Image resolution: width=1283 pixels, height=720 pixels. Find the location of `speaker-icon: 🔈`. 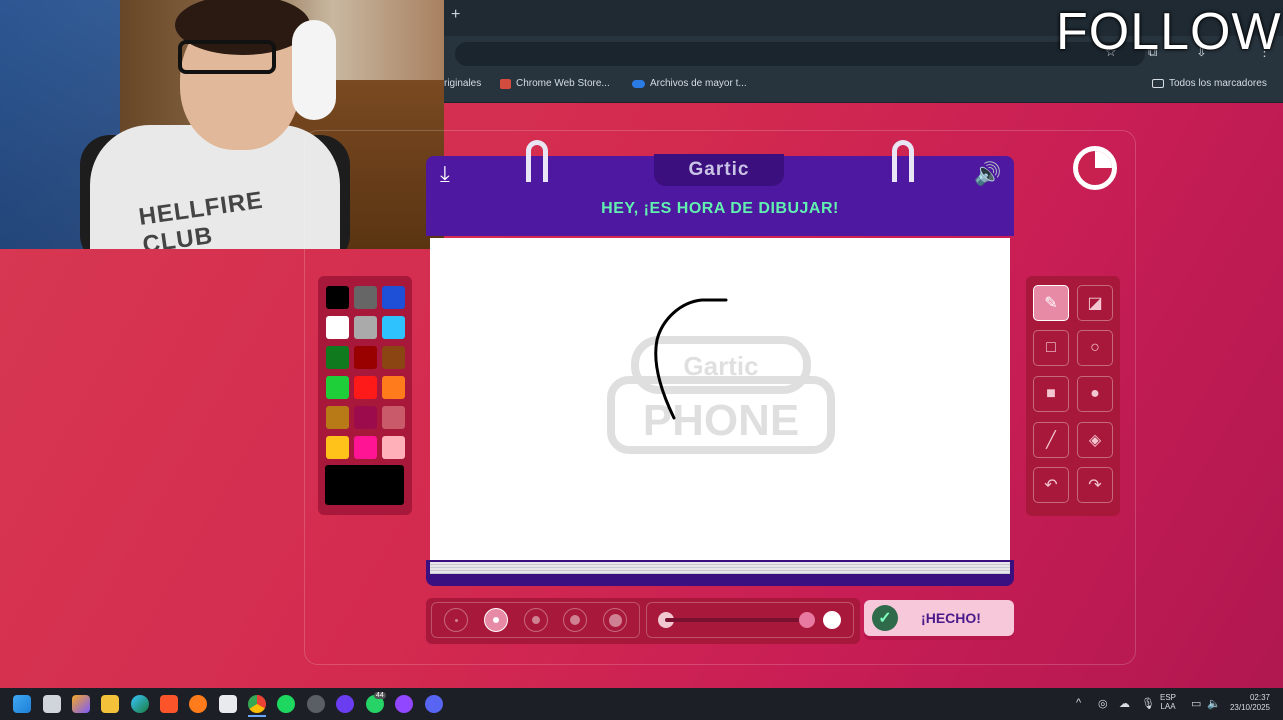

speaker-icon: 🔈 is located at coordinates (1214, 703).